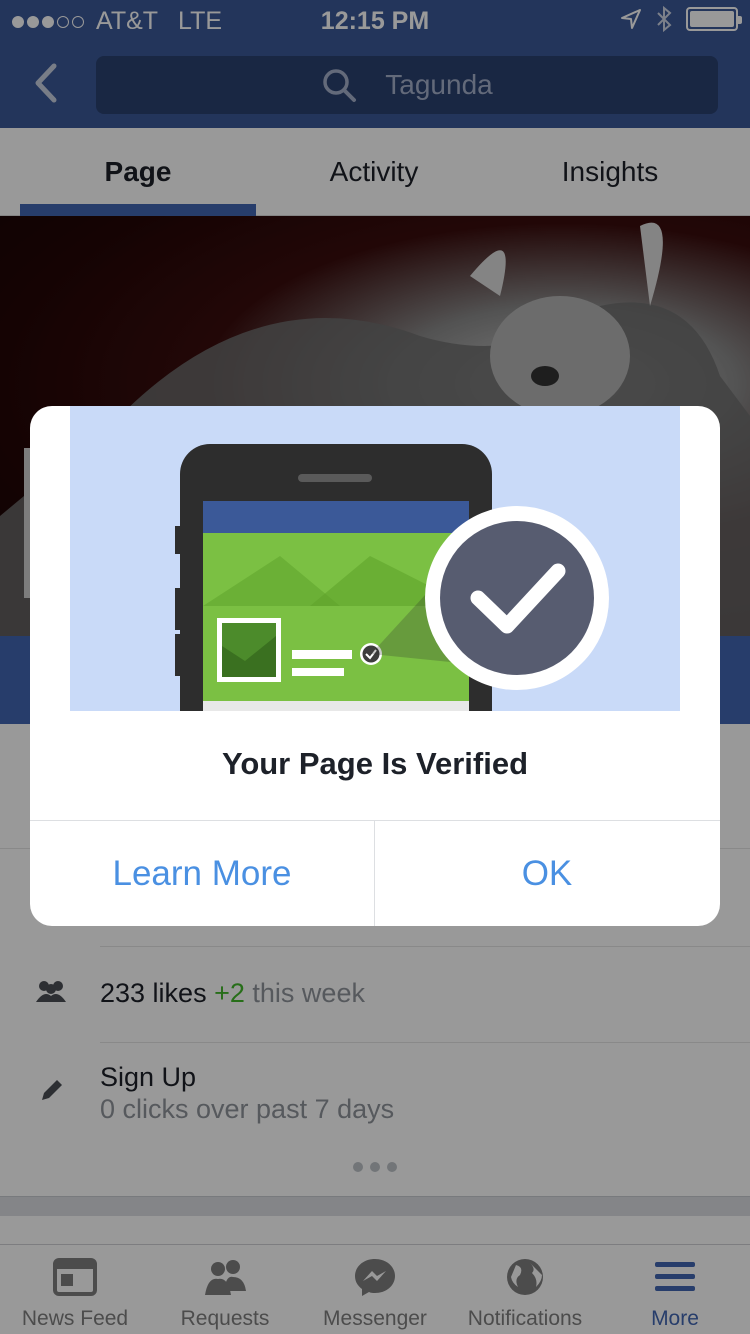  Describe the element at coordinates (202, 873) in the screenshot. I see `learn-more-button: Learn More` at that location.